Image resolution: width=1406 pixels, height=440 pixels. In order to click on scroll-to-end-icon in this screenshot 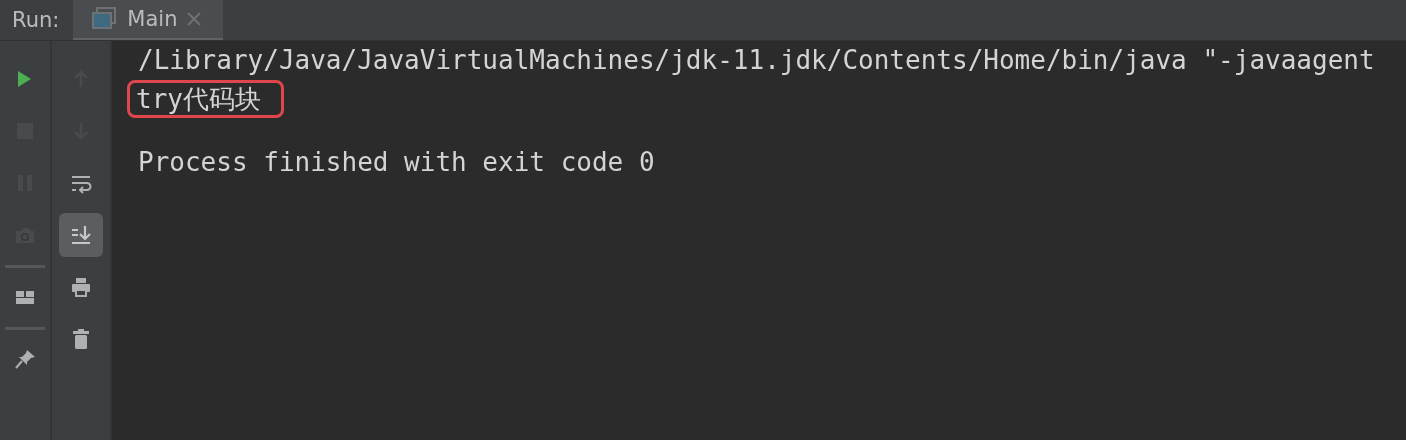, I will do `click(81, 235)`.